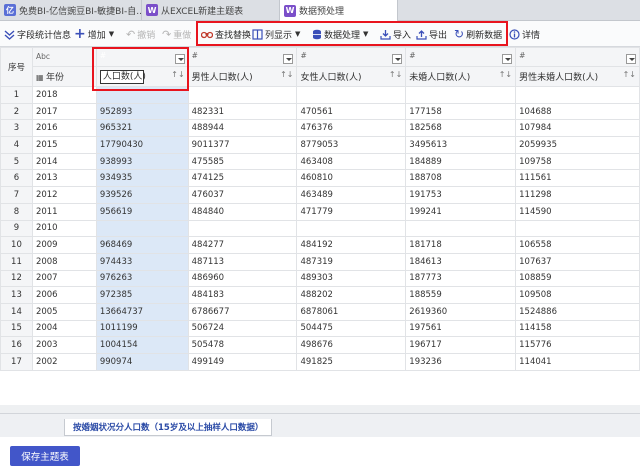 The height and width of the screenshot is (472, 640). I want to click on table-cell: 17790430, so click(142, 145).